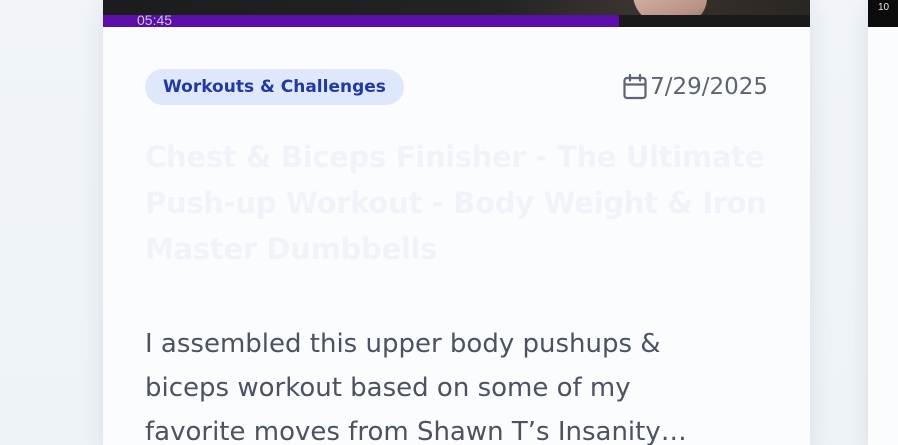 Image resolution: width=898 pixels, height=445 pixels. What do you see at coordinates (884, 7) in the screenshot?
I see `next-video-timestamp: 10` at bounding box center [884, 7].